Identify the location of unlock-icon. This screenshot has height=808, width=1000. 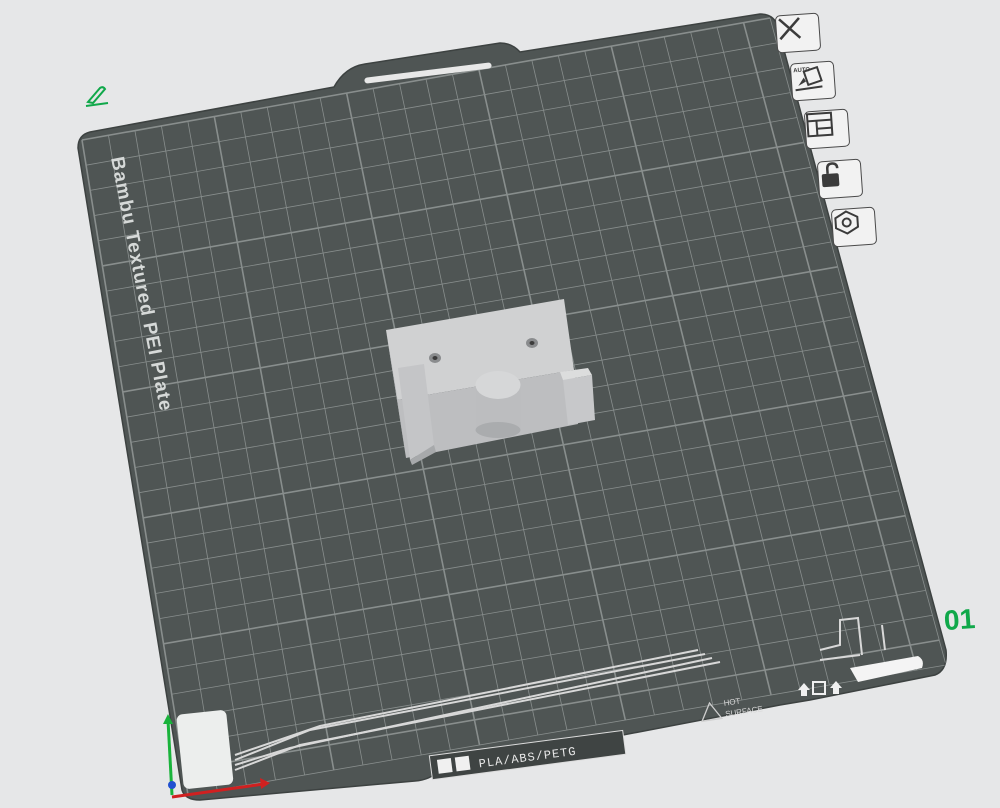
(830, 175).